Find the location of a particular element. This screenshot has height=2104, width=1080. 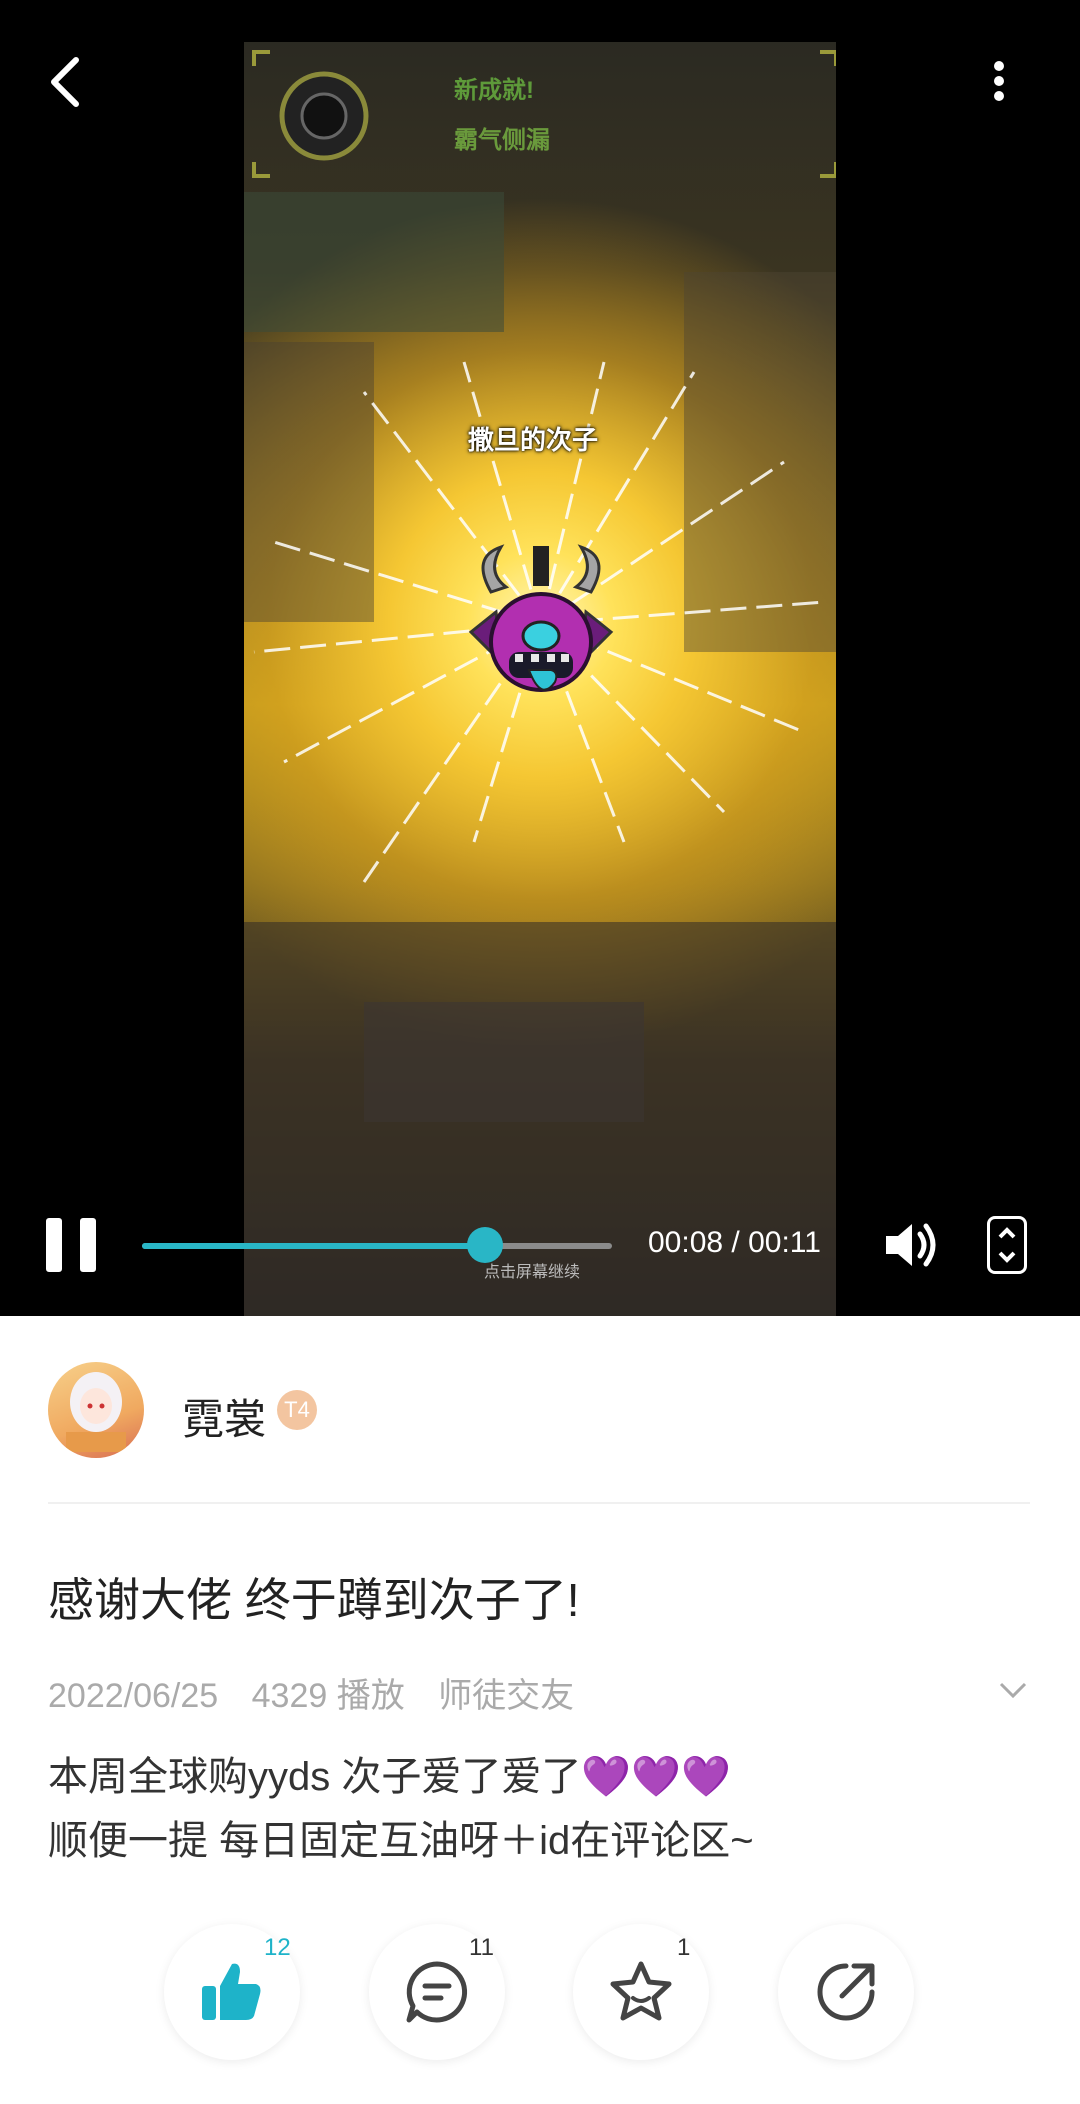

share-icon is located at coordinates (846, 1992).